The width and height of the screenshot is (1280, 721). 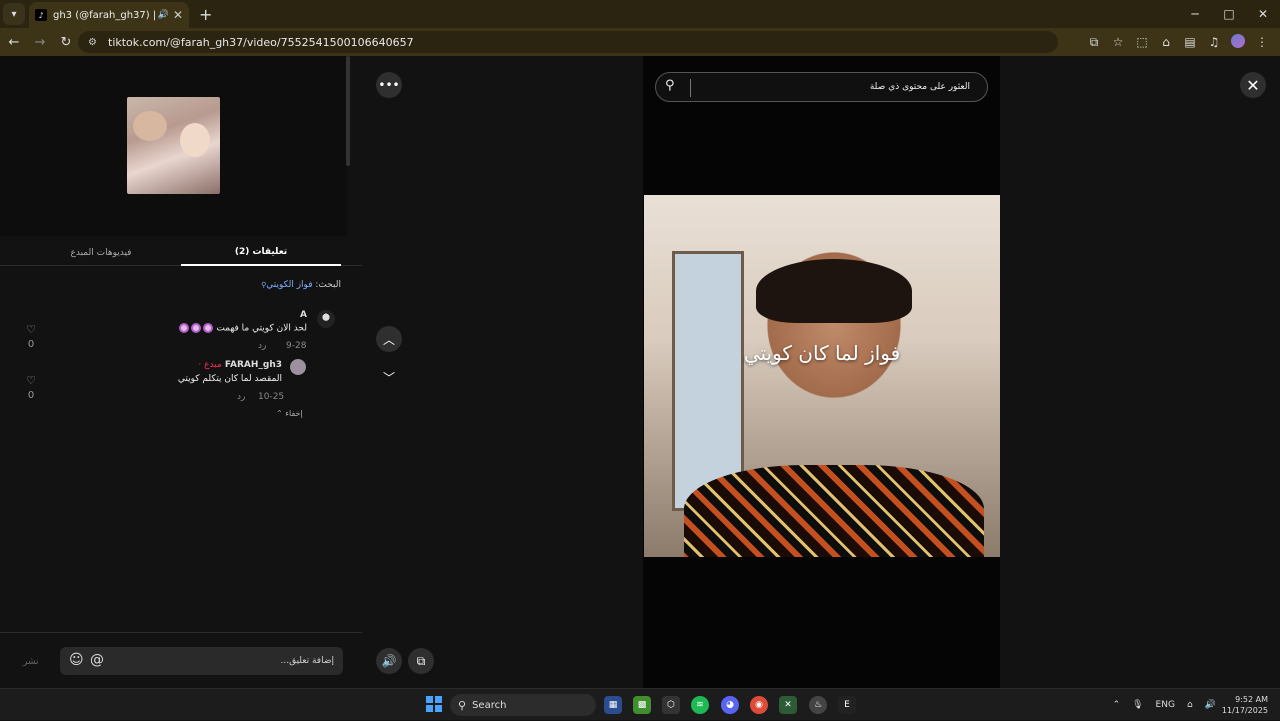 I want to click on comment-author: FARAH_gh3, so click(x=253, y=365).